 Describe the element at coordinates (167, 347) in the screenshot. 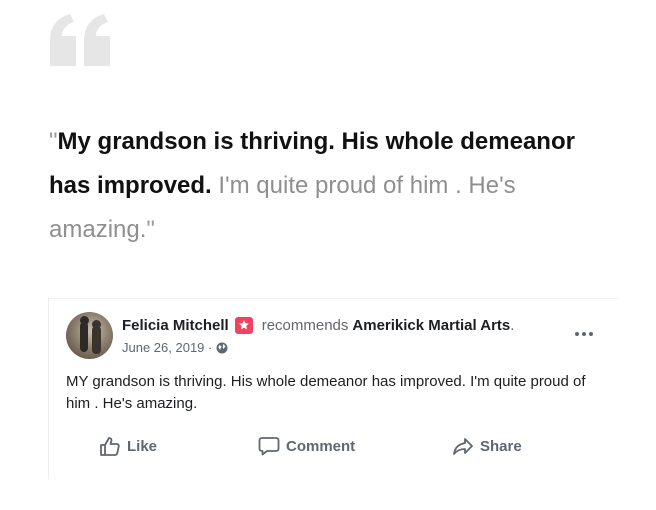

I see `post-date: June 26, 2019 ·` at that location.